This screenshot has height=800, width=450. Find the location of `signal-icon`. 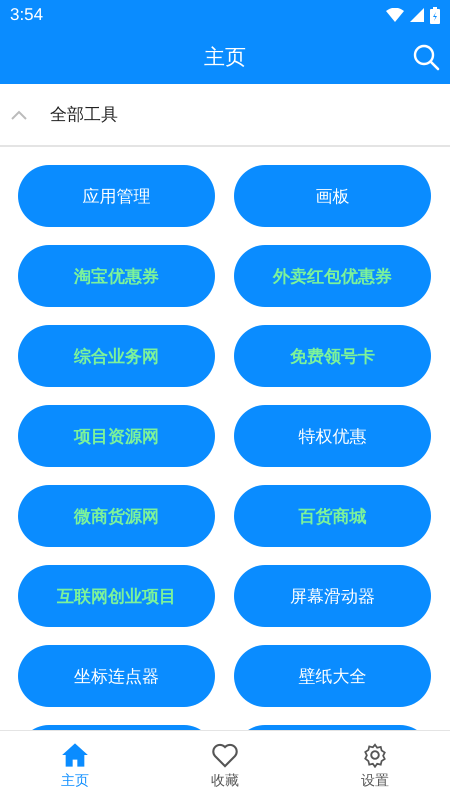

signal-icon is located at coordinates (417, 15).